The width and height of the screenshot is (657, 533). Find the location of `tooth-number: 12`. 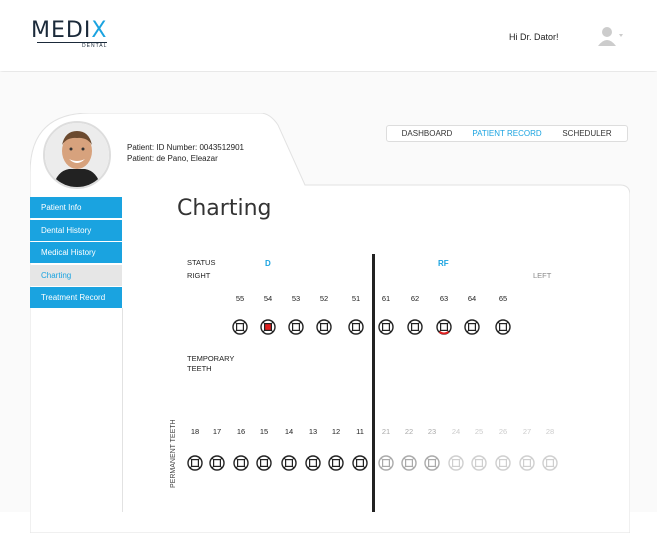

tooth-number: 12 is located at coordinates (336, 431).